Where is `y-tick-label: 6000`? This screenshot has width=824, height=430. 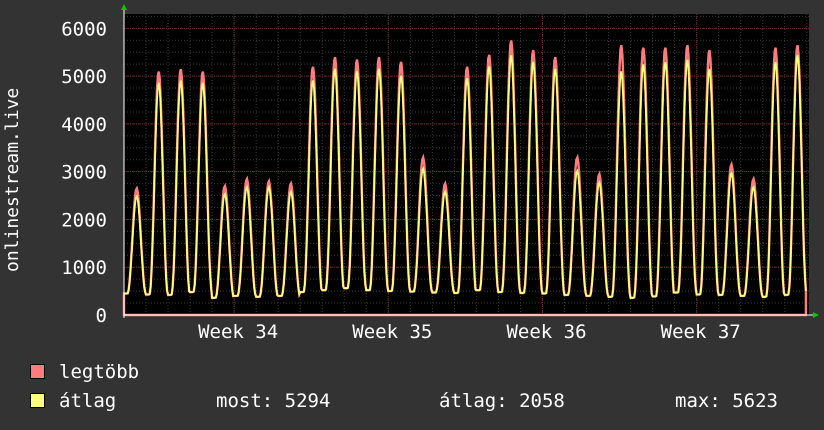 y-tick-label: 6000 is located at coordinates (84, 29).